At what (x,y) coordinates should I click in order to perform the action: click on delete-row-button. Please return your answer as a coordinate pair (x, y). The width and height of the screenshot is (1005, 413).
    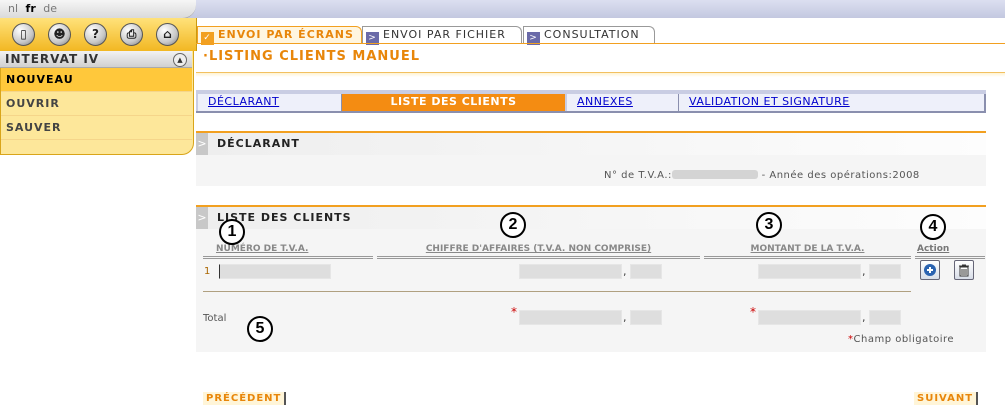
    Looking at the image, I should click on (964, 270).